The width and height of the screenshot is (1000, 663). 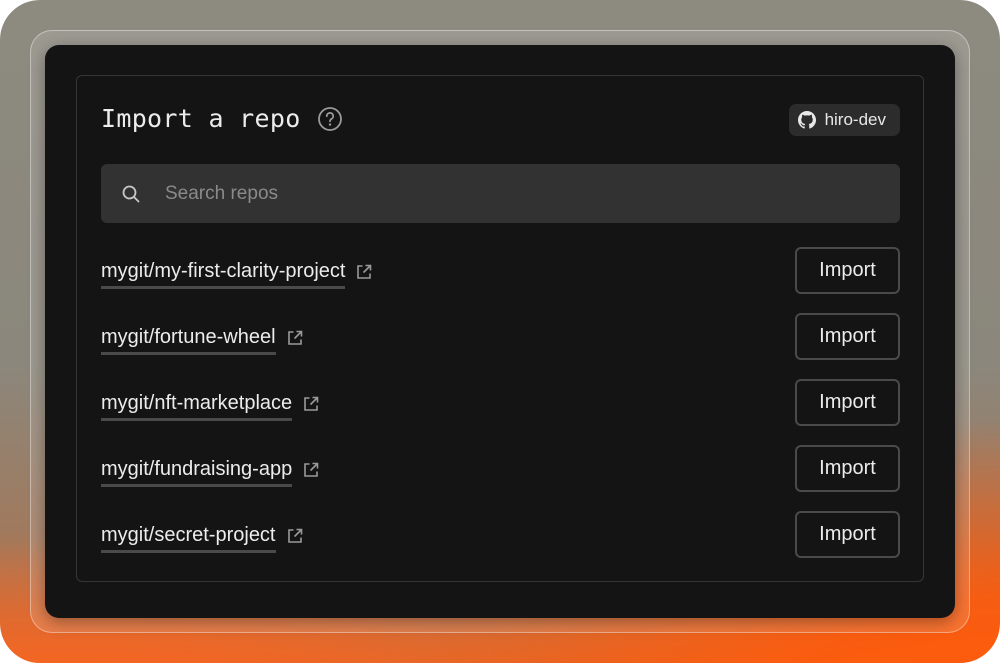 What do you see at coordinates (855, 119) in the screenshot?
I see `account-name: hiro-dev` at bounding box center [855, 119].